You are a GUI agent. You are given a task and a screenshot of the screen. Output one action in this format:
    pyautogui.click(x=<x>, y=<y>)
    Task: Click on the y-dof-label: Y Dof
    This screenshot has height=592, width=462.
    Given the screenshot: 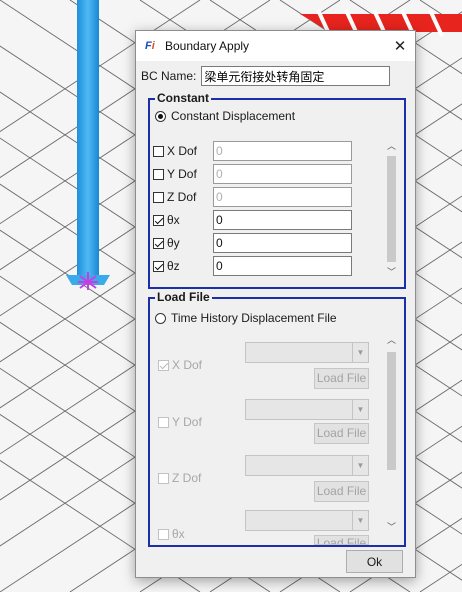 What is the action you would take?
    pyautogui.click(x=182, y=174)
    